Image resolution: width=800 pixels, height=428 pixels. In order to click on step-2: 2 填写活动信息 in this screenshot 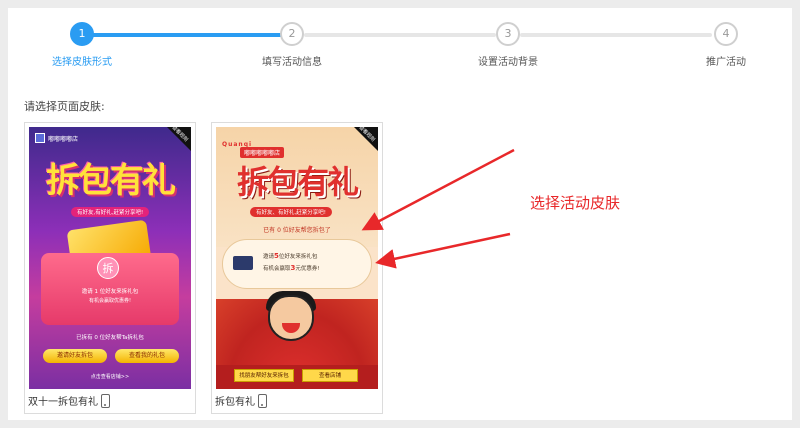, I will do `click(292, 45)`.